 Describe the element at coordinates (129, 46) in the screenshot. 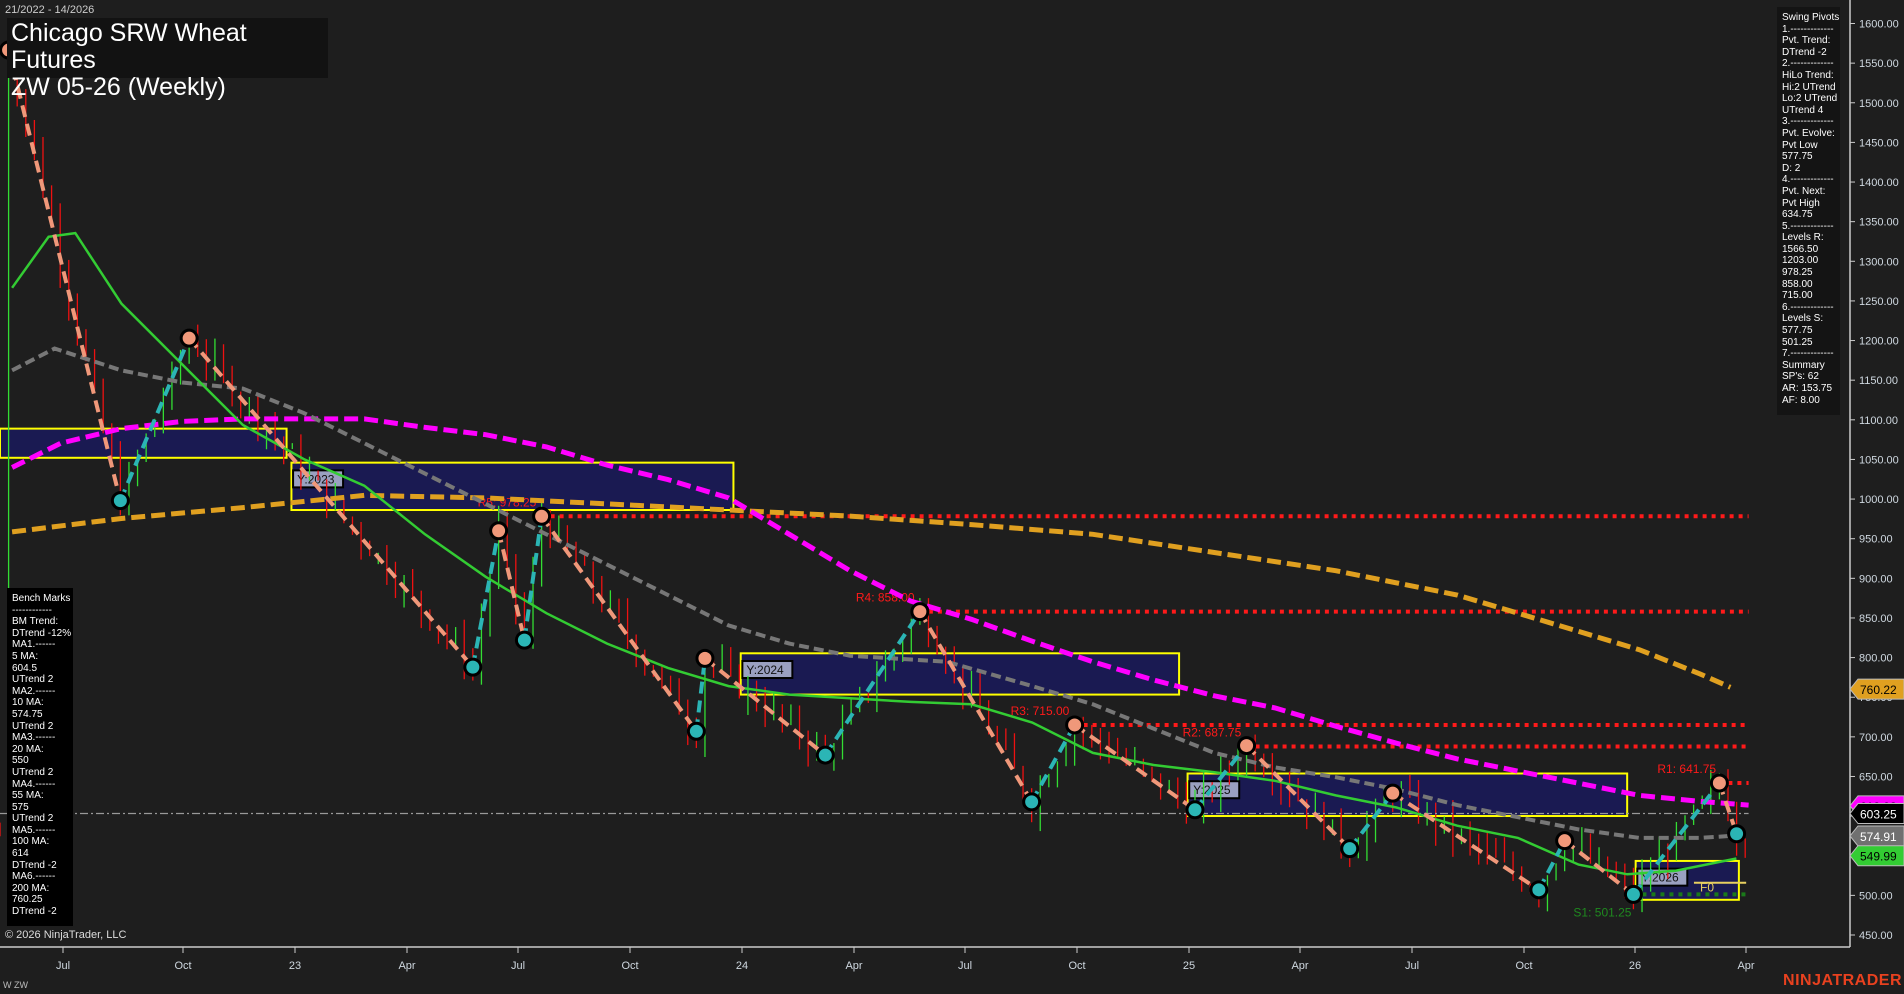

I see `instrument-title: Chicago SRW Wheat Futures` at that location.